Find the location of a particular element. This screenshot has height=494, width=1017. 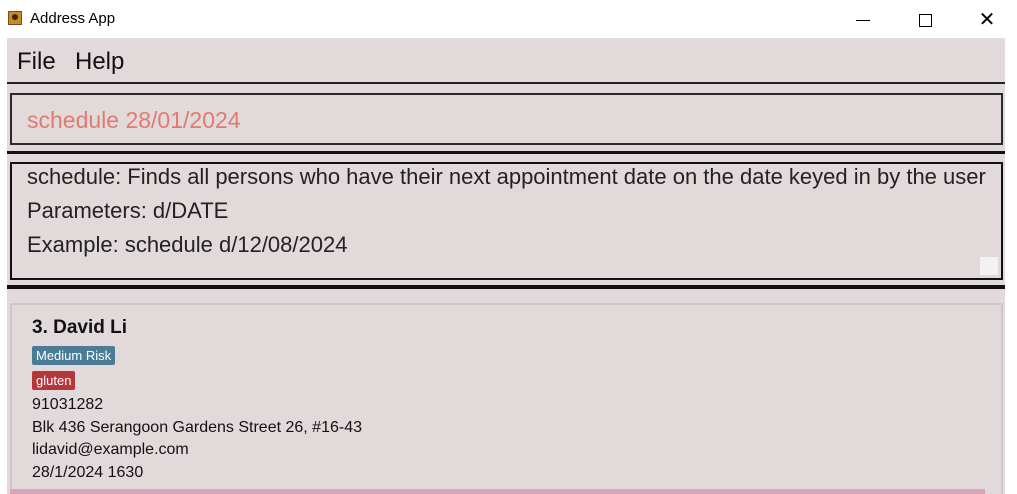

maximize-icon is located at coordinates (925, 20).